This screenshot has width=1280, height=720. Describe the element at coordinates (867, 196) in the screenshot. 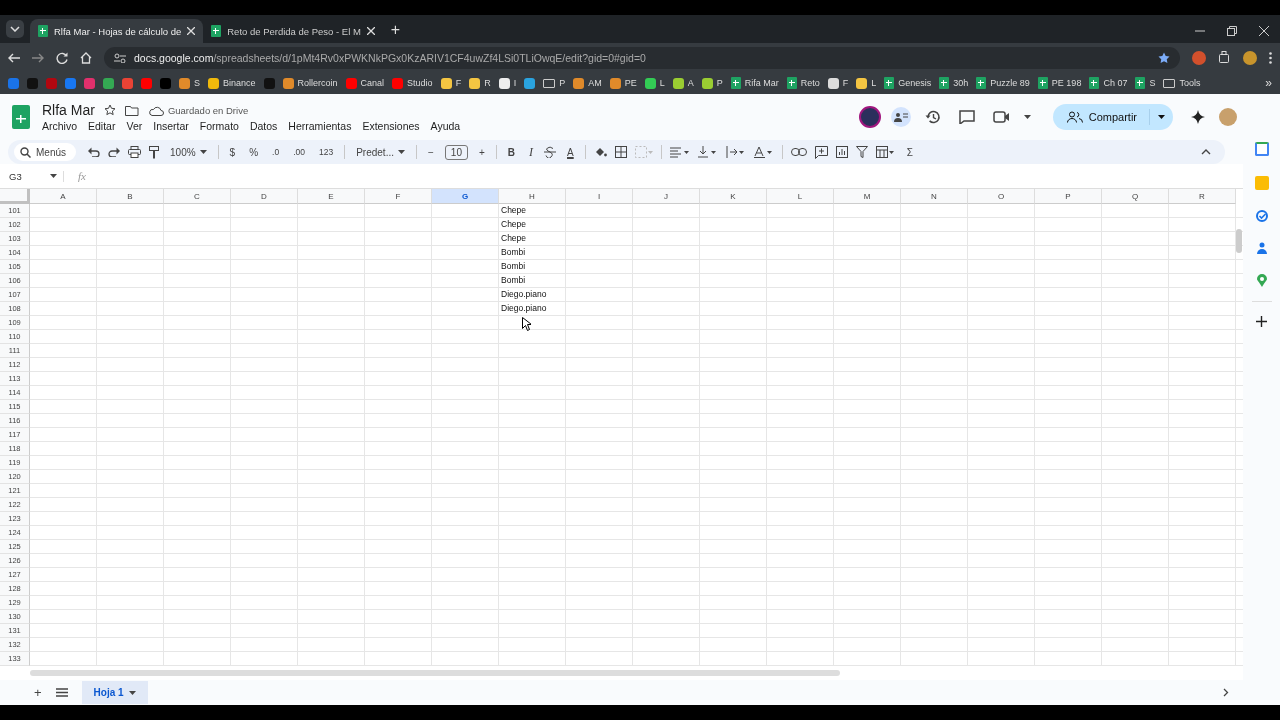

I see `column-header: M` at that location.